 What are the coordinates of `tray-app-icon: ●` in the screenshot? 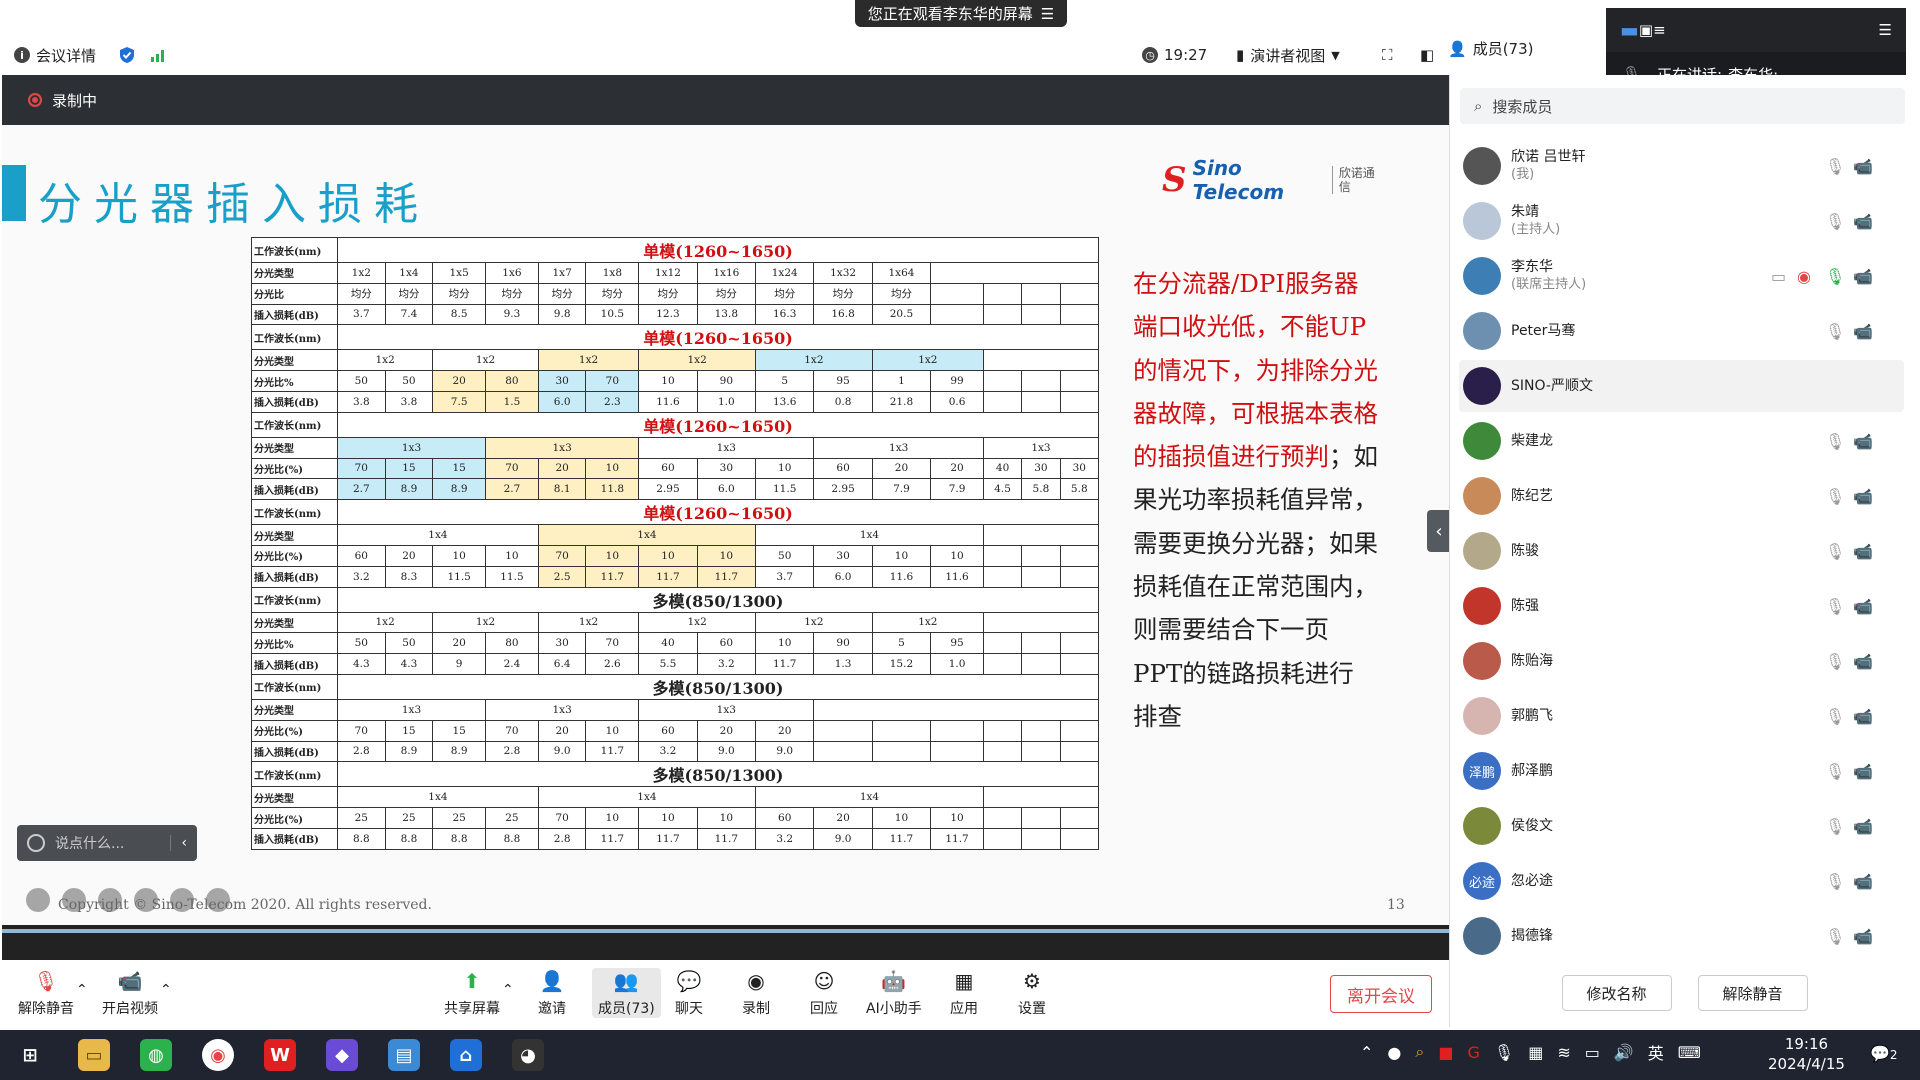 It's located at (1394, 1052).